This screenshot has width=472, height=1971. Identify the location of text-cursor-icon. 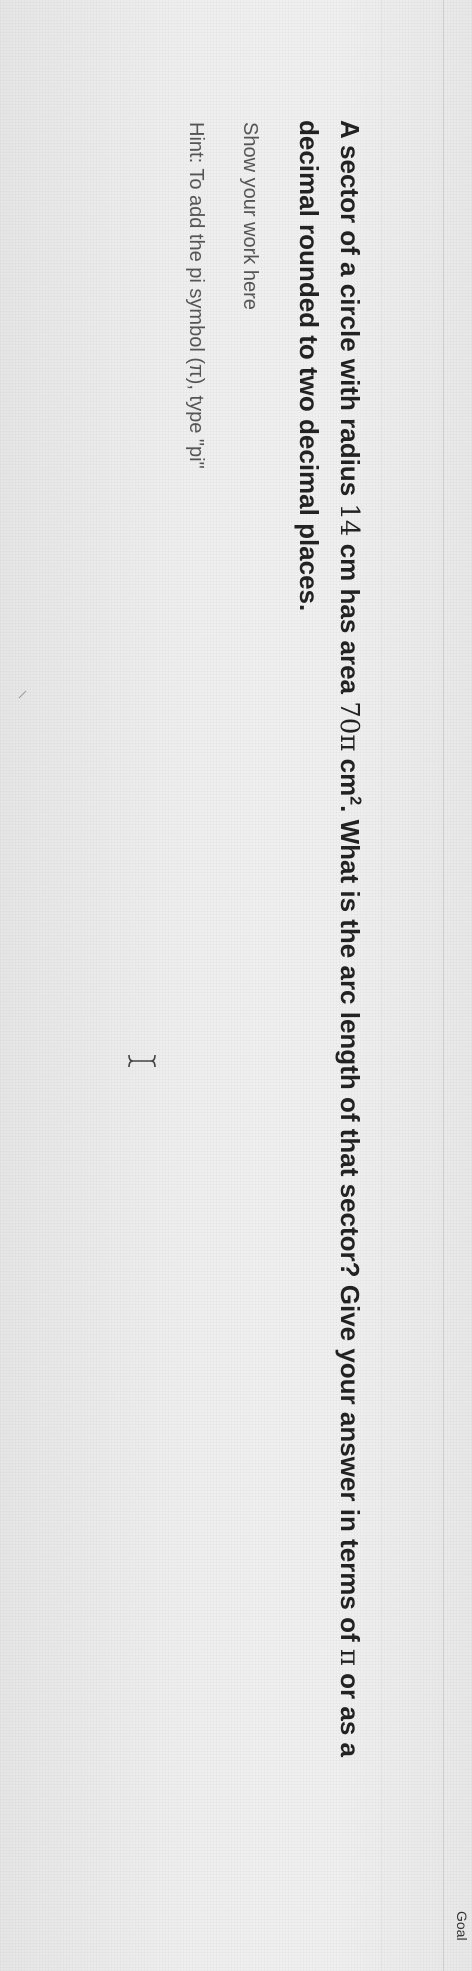
(142, 1061).